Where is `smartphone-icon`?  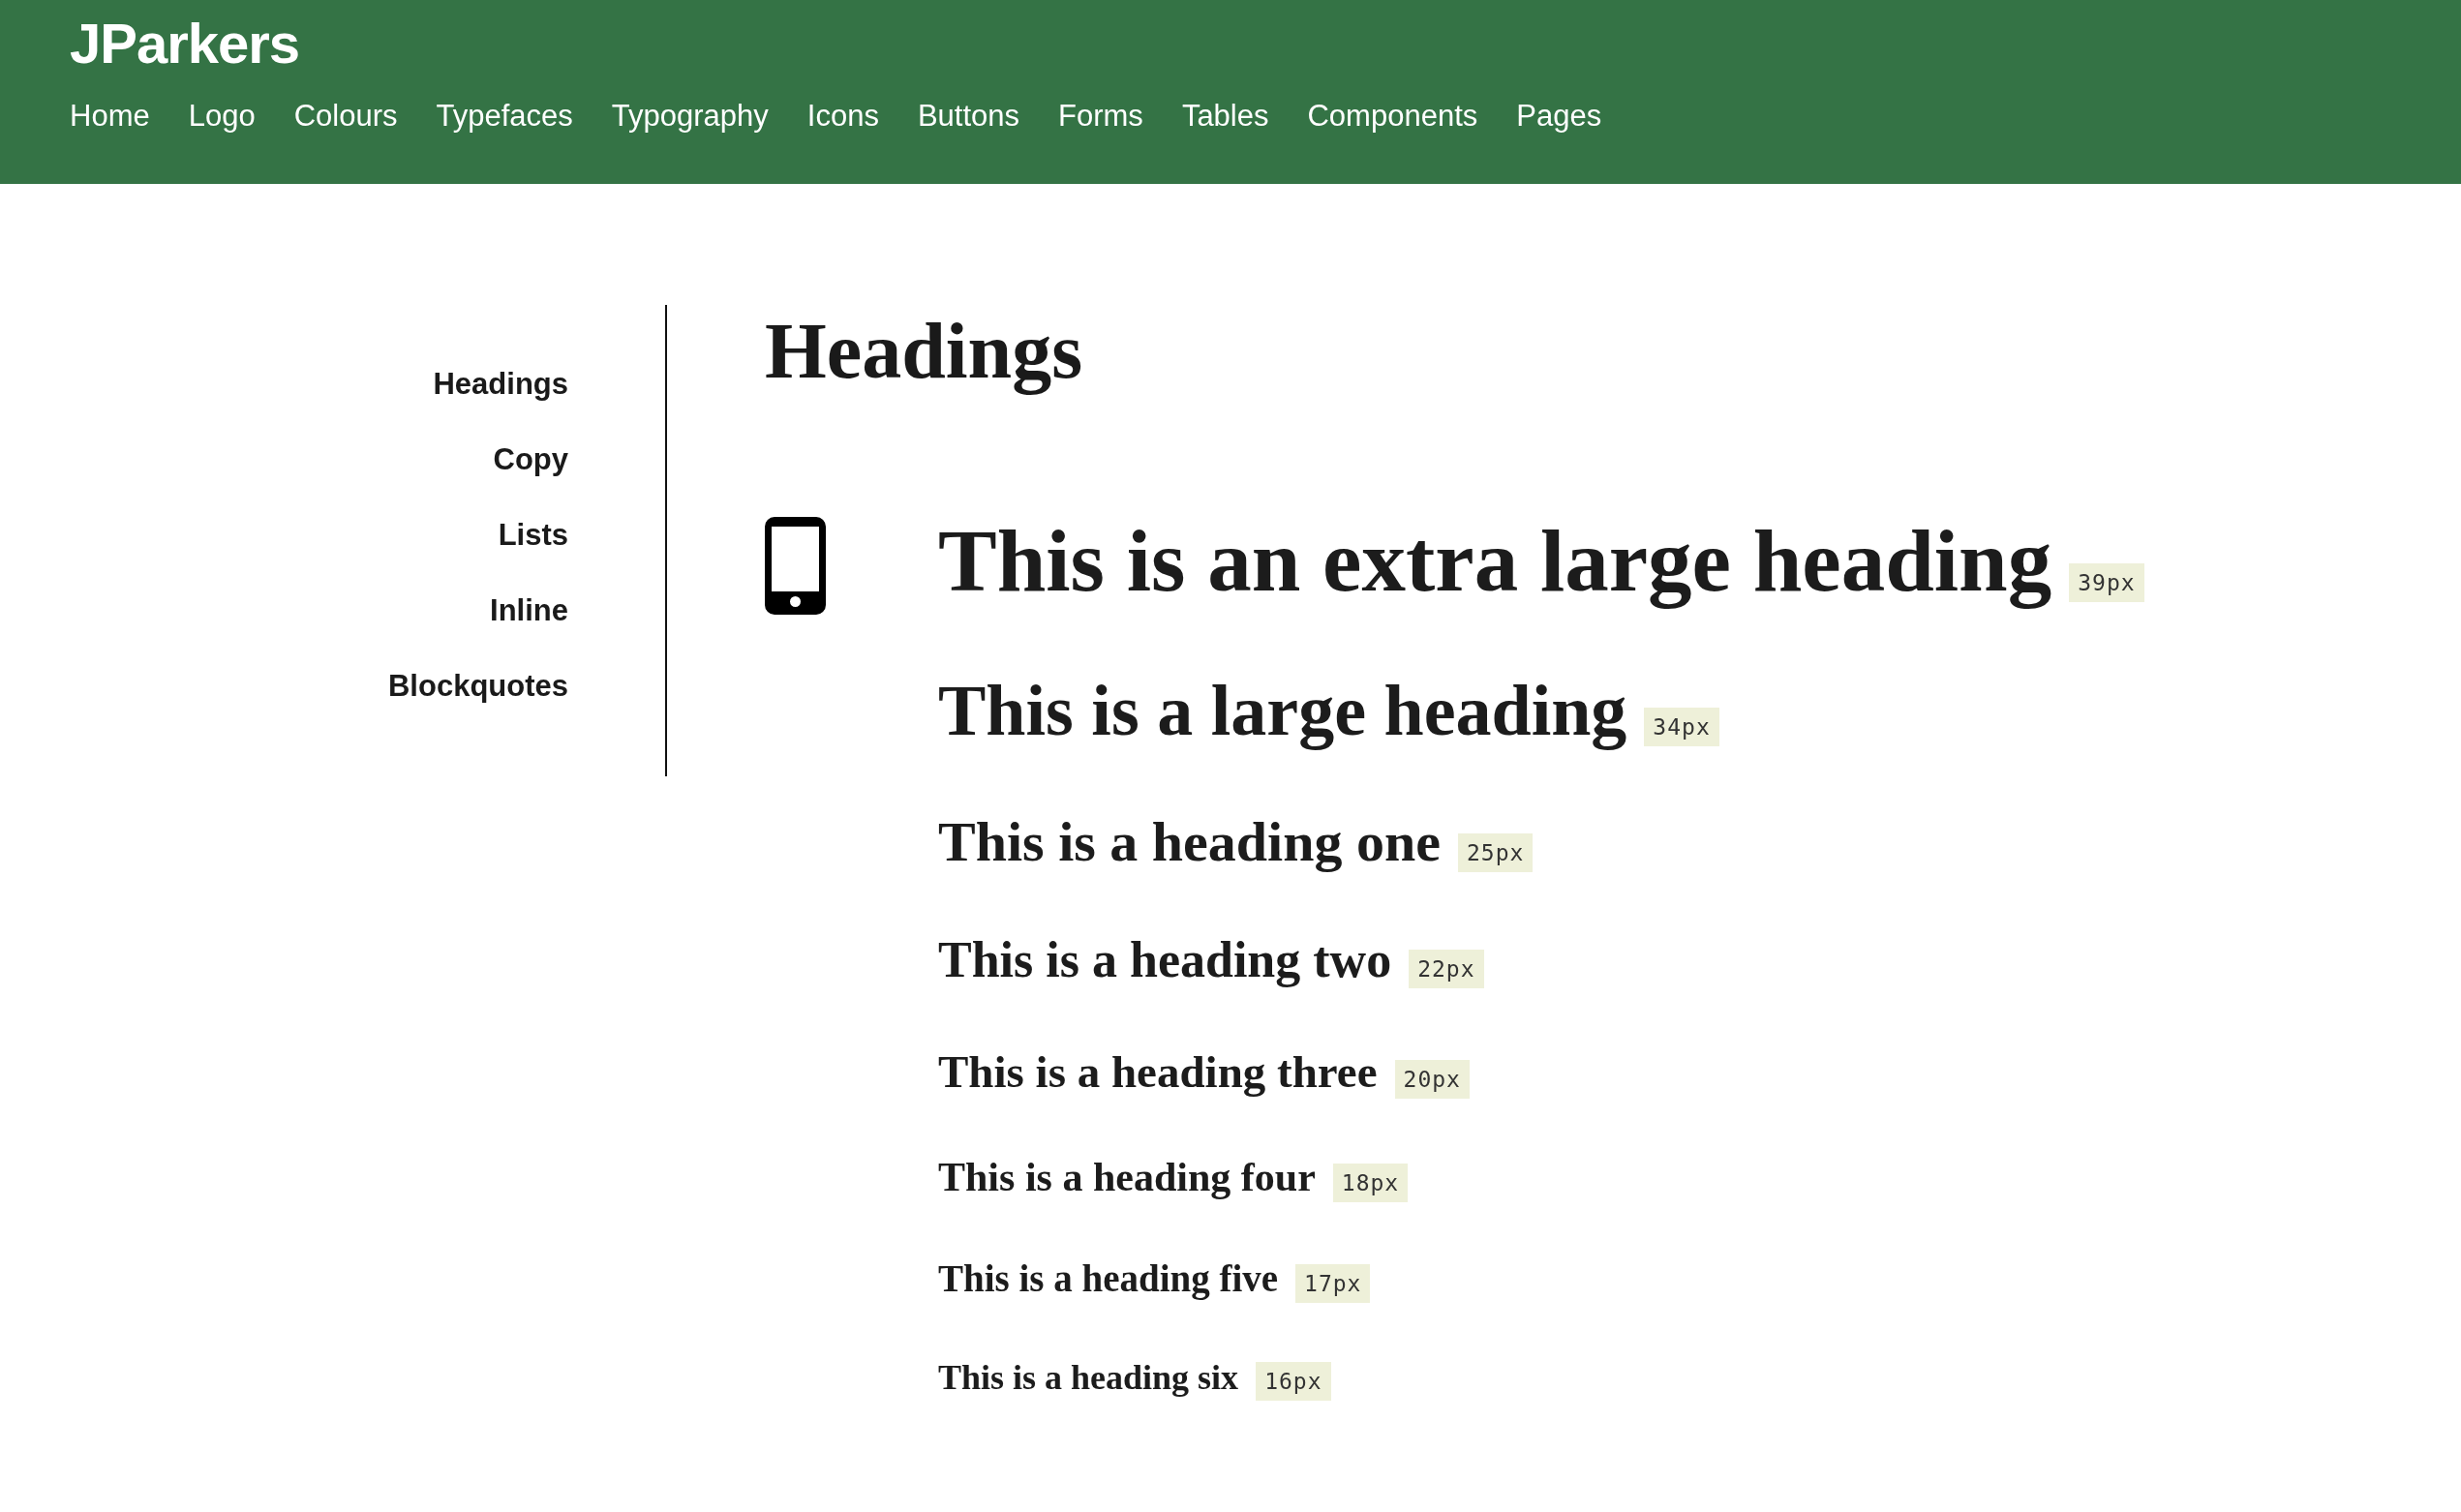
smartphone-icon is located at coordinates (795, 566).